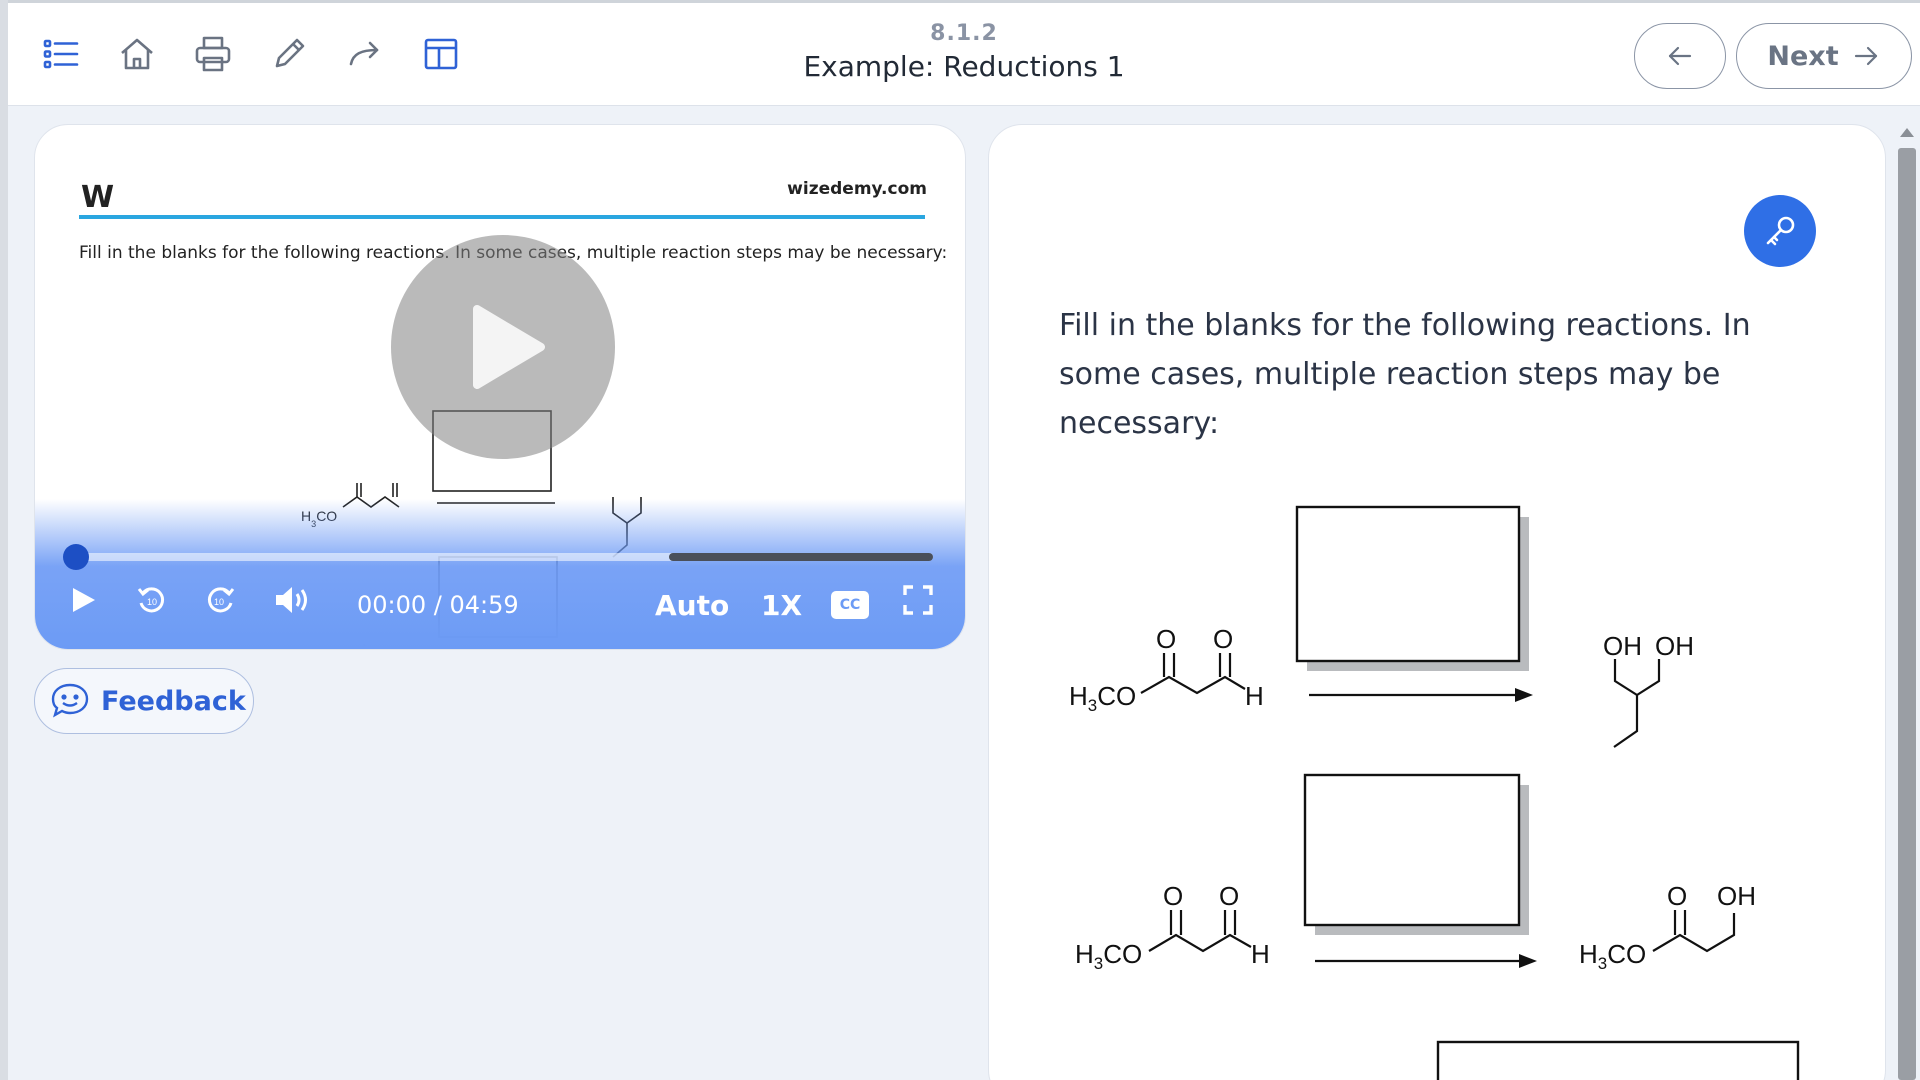 This screenshot has width=1920, height=1080. I want to click on feedback-button: Feedback, so click(144, 701).